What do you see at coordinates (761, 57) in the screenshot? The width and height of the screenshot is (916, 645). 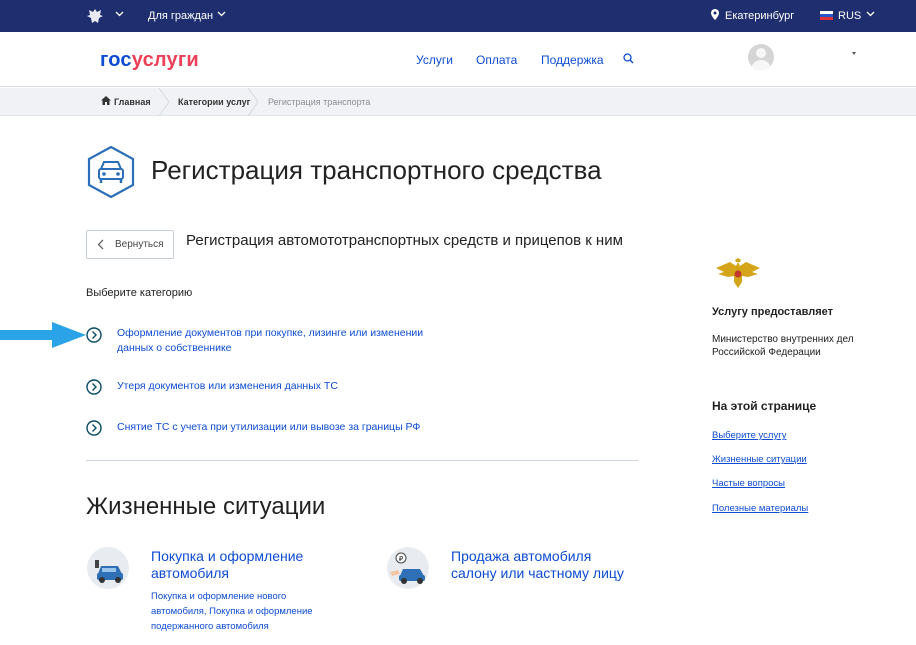 I see `user-avatar` at bounding box center [761, 57].